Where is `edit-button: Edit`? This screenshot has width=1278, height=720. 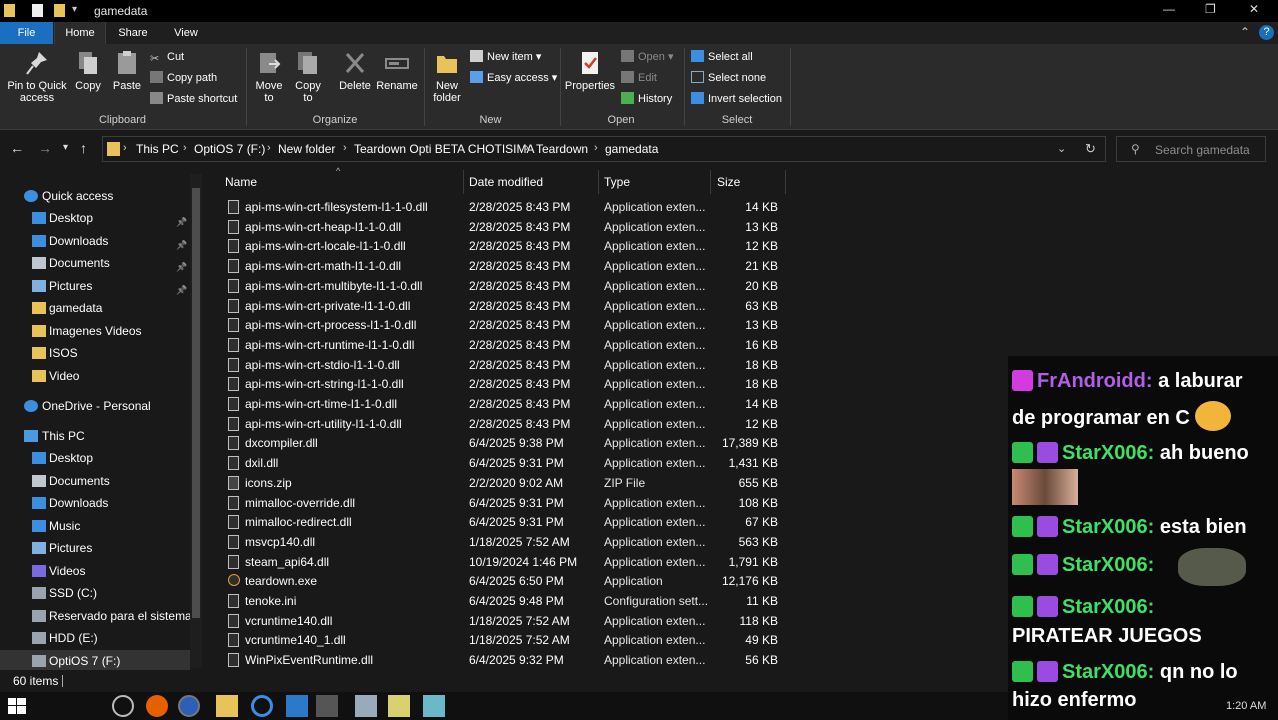 edit-button: Edit is located at coordinates (639, 78).